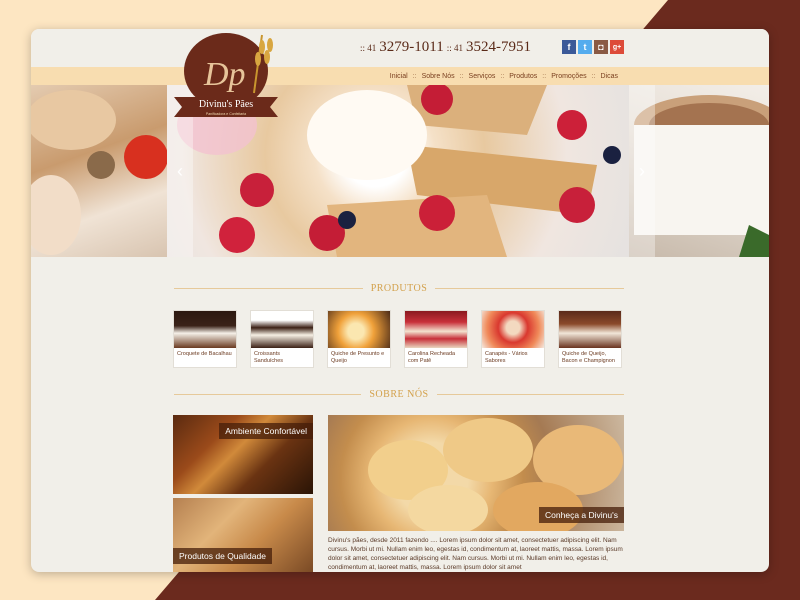 This screenshot has height=600, width=800. I want to click on product-caption: Quiche de Queijo, Bacon e Champignon, so click(588, 357).